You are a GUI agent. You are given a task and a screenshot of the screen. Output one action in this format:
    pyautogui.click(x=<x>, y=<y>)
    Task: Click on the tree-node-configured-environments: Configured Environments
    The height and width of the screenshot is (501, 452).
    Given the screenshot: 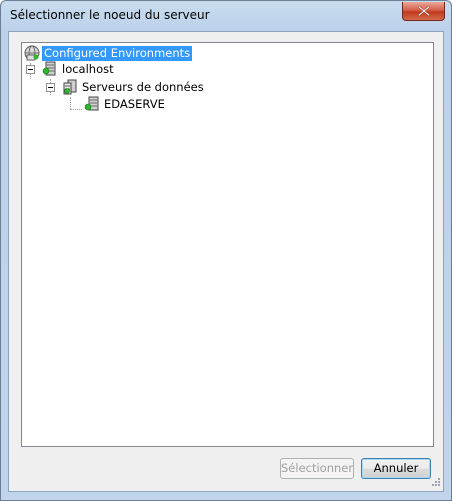 What is the action you would take?
    pyautogui.click(x=108, y=53)
    